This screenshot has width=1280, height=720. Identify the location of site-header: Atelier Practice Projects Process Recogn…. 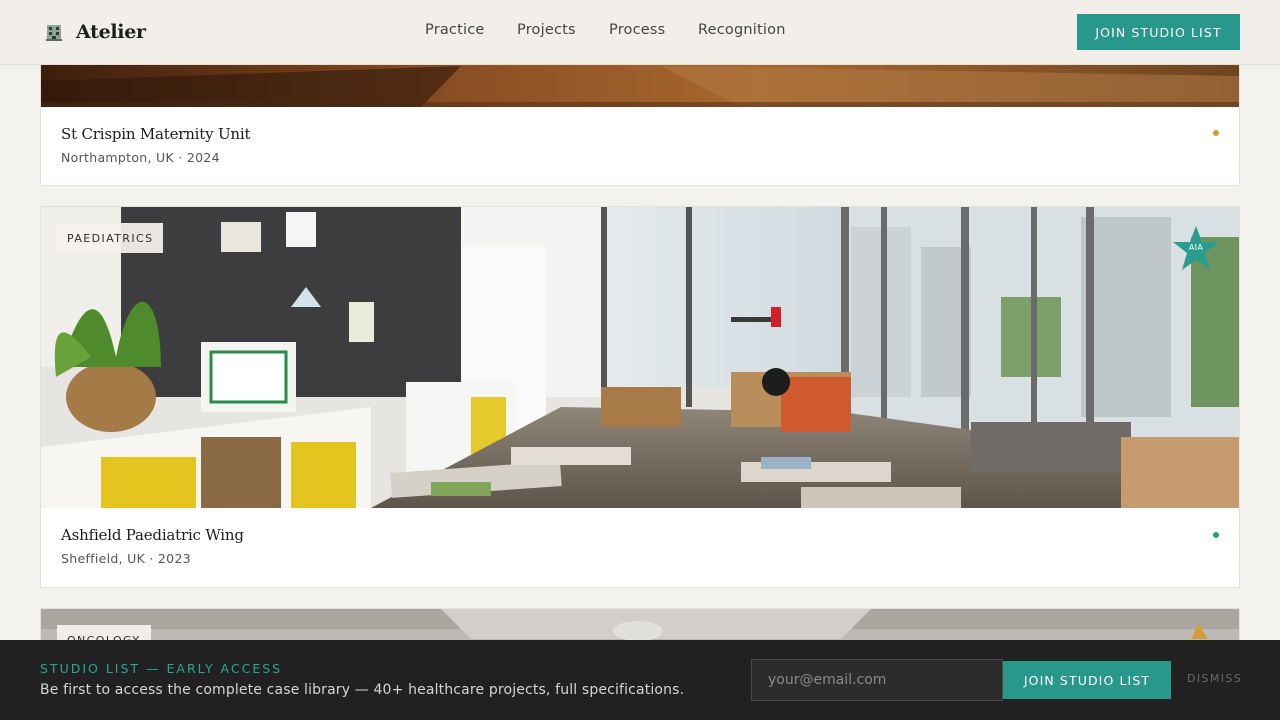
(640, 32).